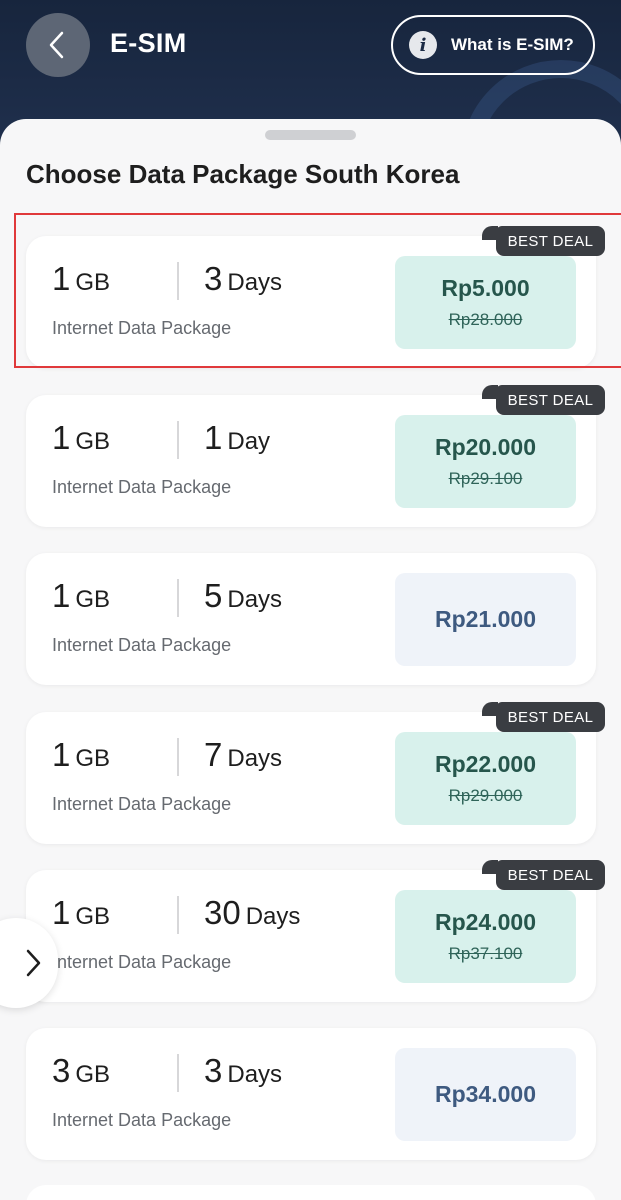 This screenshot has height=1200, width=621. I want to click on price-box: Rp22.000 Rp29.000, so click(485, 778).